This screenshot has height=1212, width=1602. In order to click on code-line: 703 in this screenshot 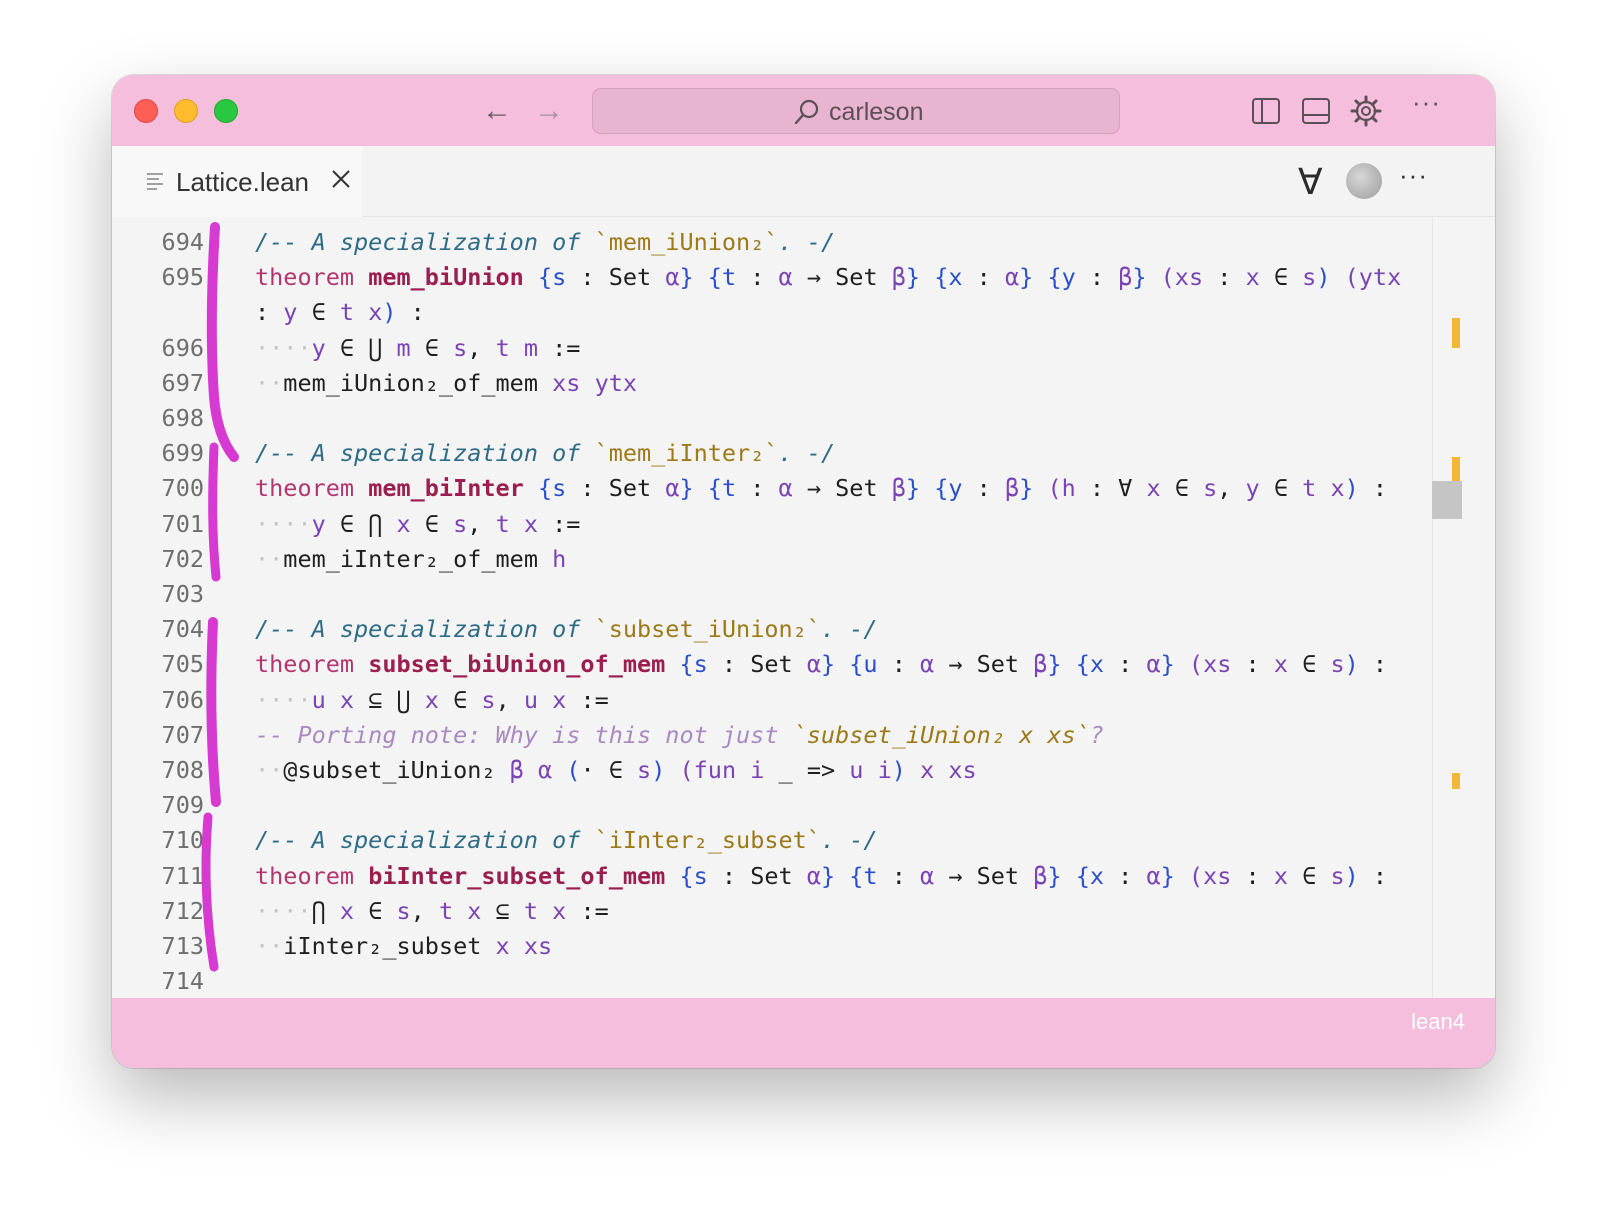, I will do `click(769, 594)`.